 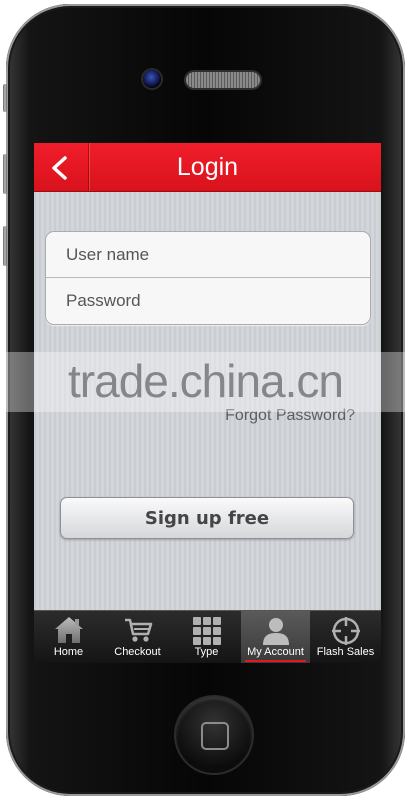 I want to click on volume-down-button, so click(x=5, y=246).